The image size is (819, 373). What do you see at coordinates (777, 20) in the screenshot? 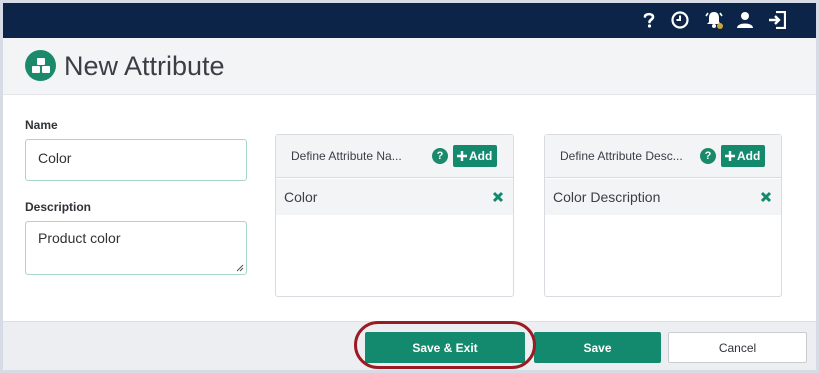
I see `logout-icon` at bounding box center [777, 20].